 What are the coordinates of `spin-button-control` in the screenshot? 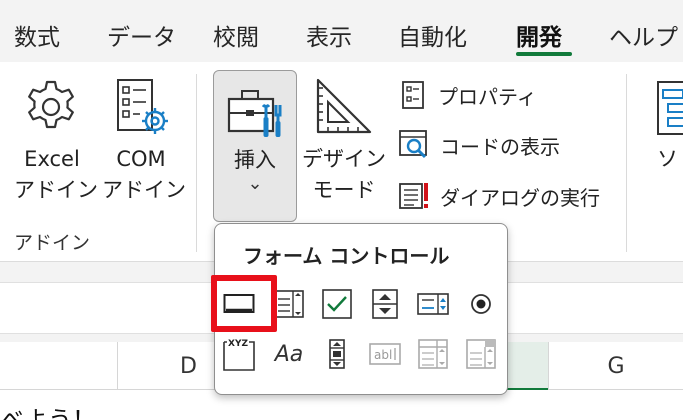 It's located at (385, 304).